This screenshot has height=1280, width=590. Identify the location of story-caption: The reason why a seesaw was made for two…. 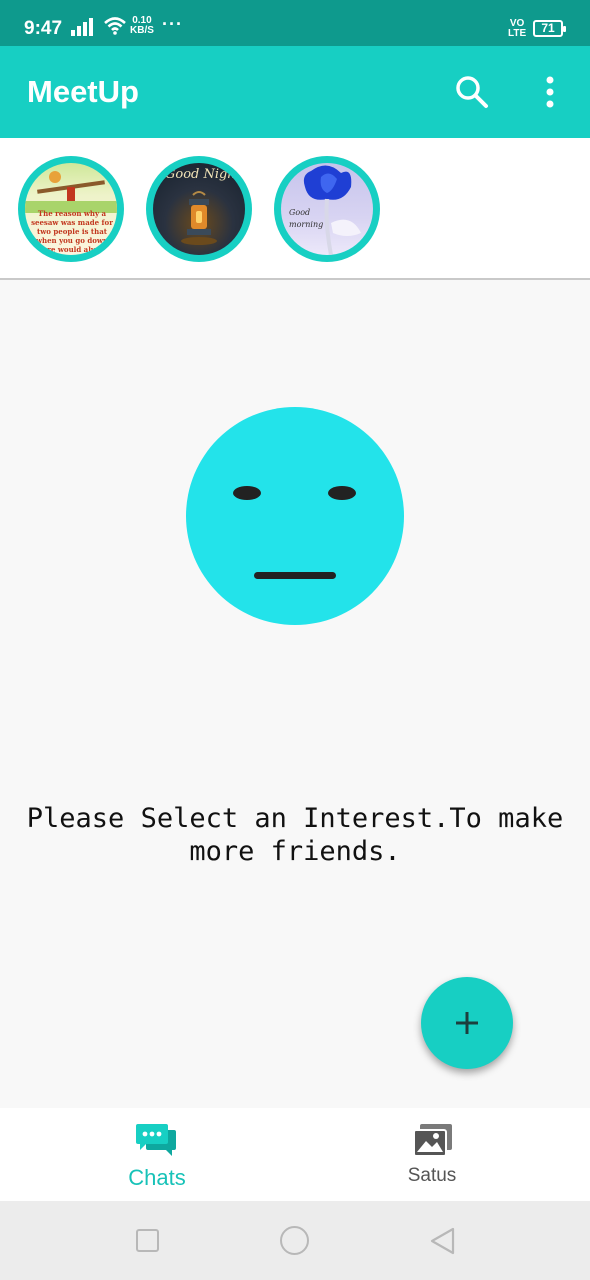
(72, 232).